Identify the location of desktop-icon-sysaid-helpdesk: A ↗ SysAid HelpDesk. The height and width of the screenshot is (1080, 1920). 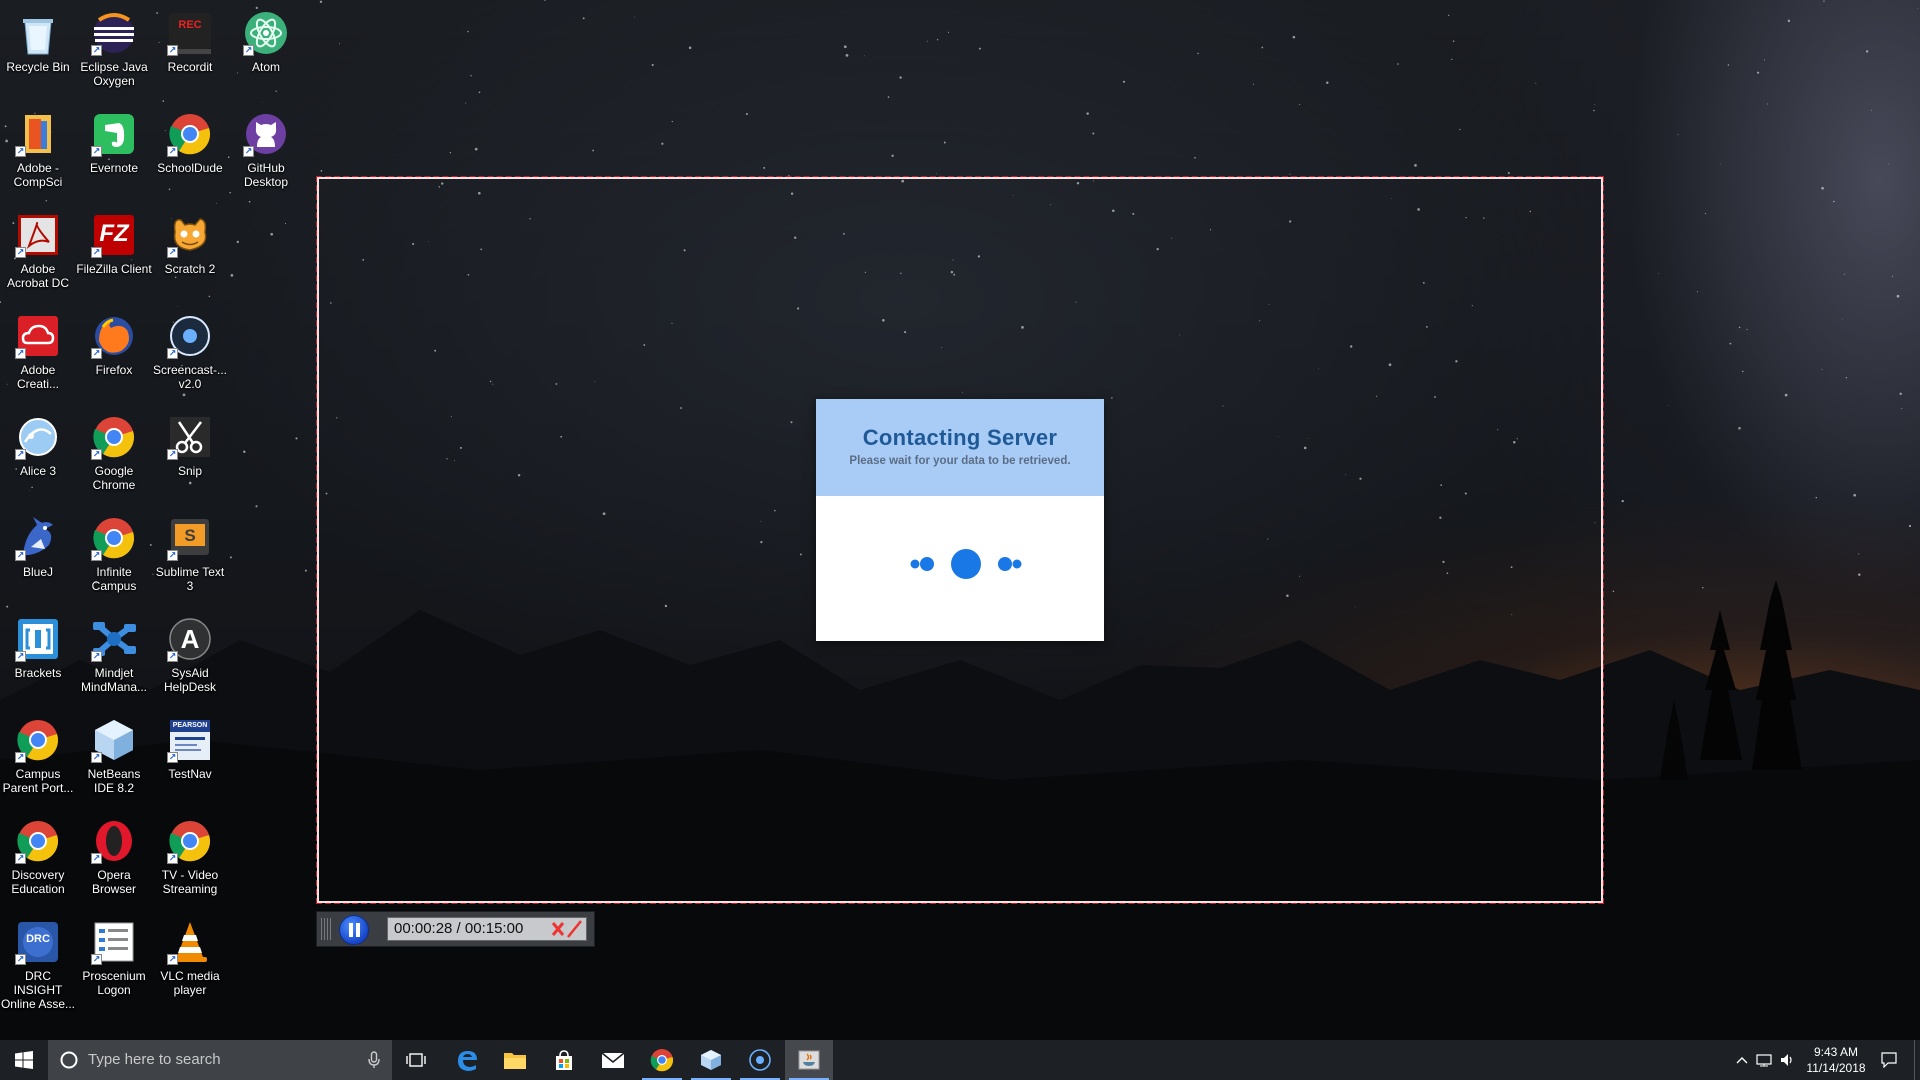
(190, 658).